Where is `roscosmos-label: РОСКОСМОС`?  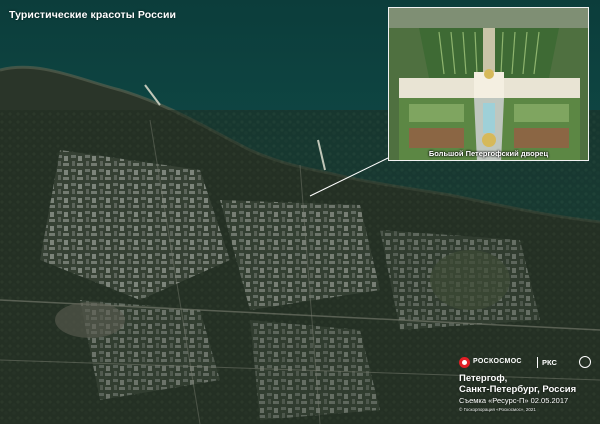
roscosmos-label: РОСКОСМОС is located at coordinates (497, 361).